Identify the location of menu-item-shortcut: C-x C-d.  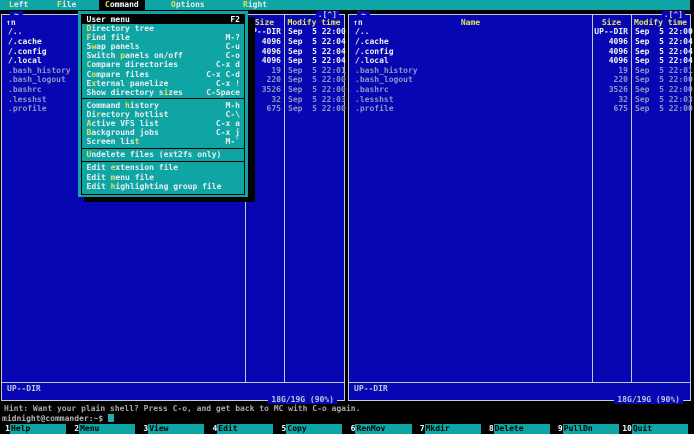
(223, 74).